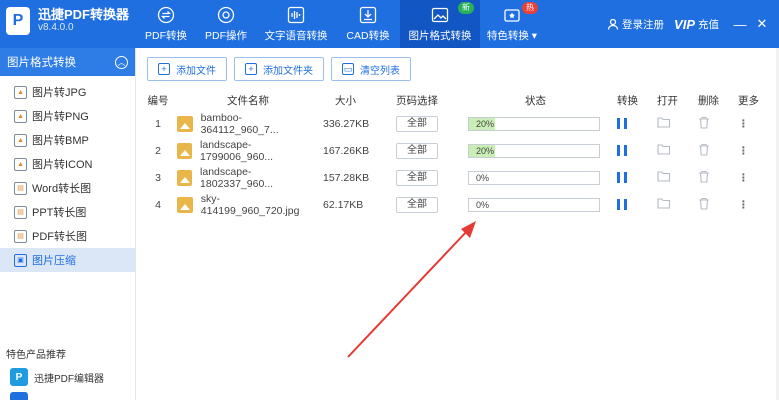 This screenshot has height=400, width=779. Describe the element at coordinates (36, 355) in the screenshot. I see `promo-section-title: 特色产品推荐` at that location.